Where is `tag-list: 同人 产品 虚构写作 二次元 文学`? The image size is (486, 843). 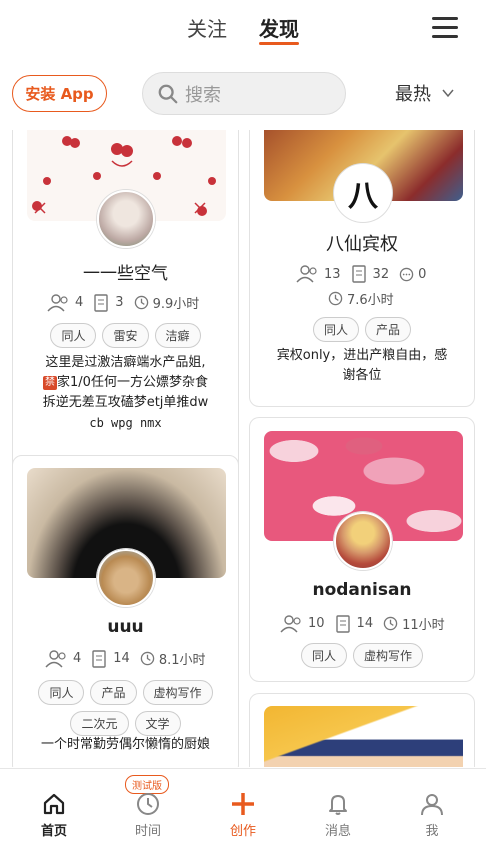
tag-list: 同人 产品 虚构写作 二次元 文学 is located at coordinates (125, 711).